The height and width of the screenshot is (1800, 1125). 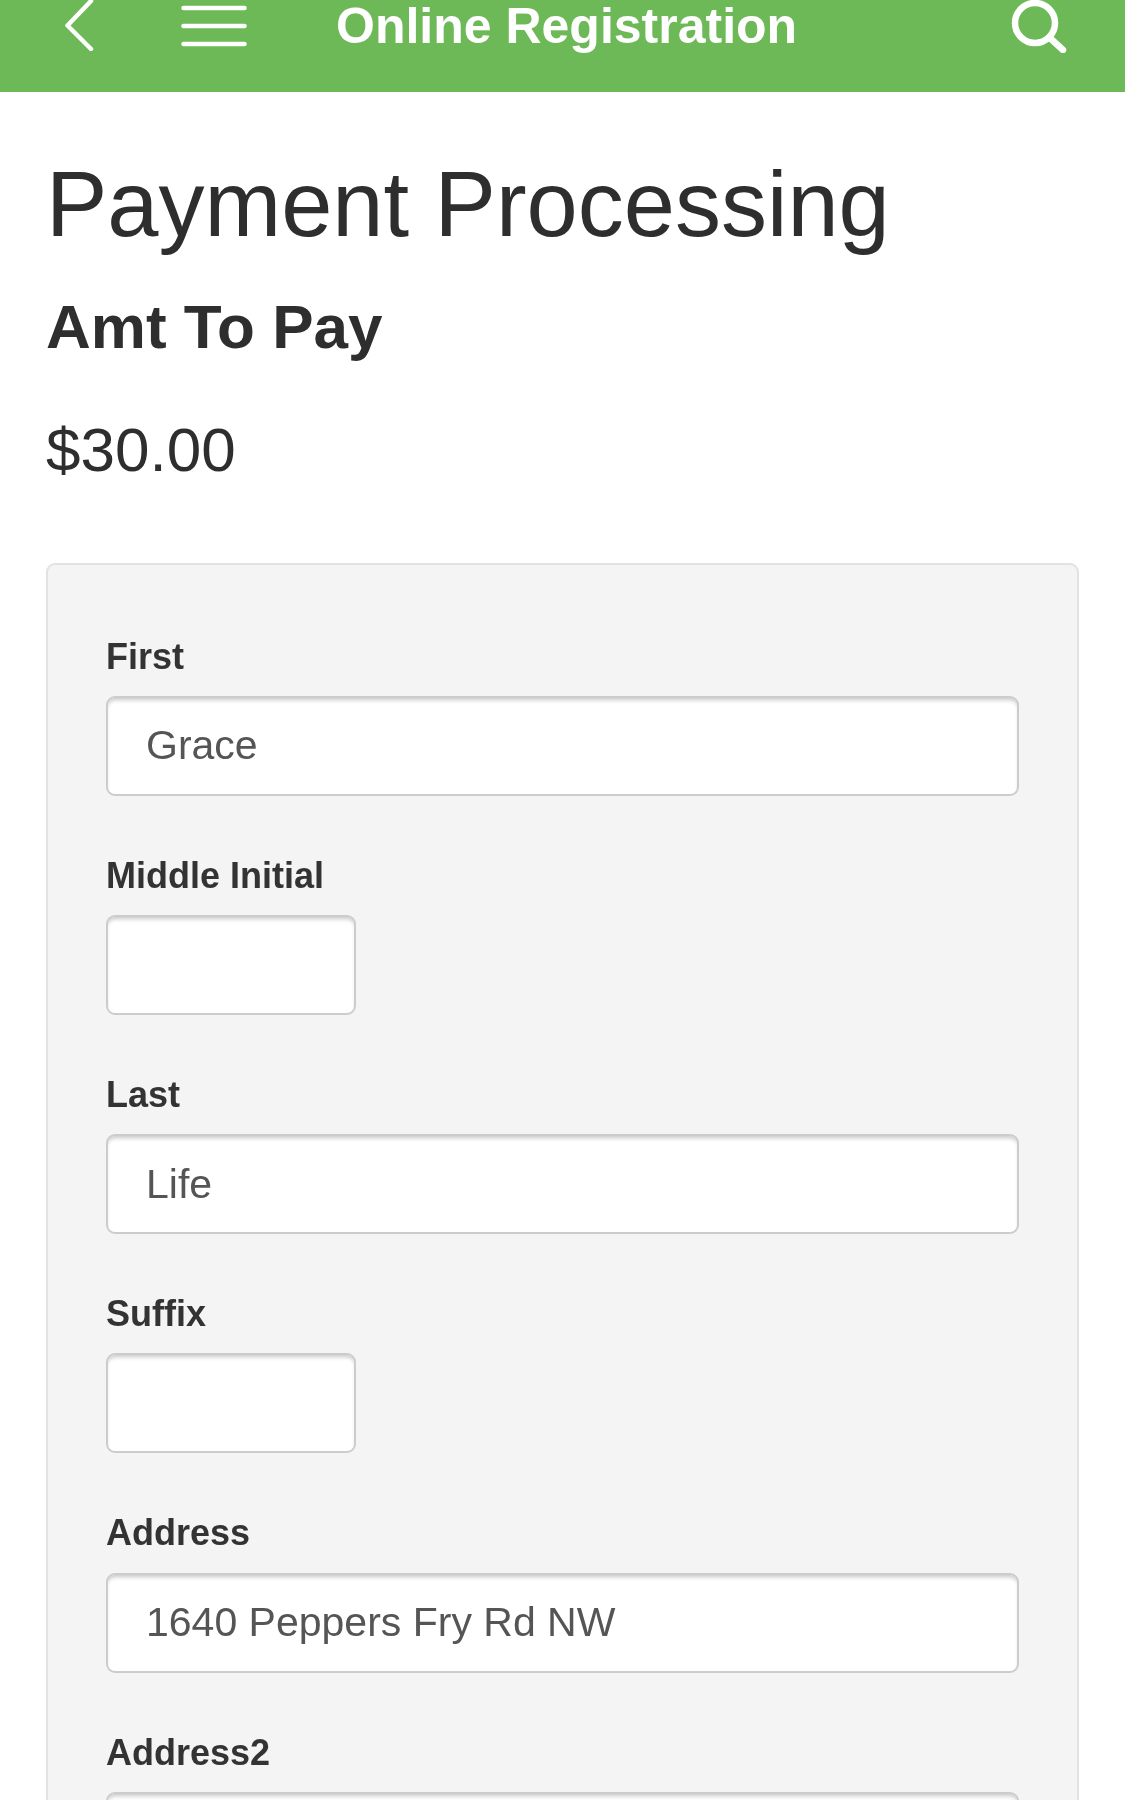 What do you see at coordinates (215, 875) in the screenshot?
I see `field-label: Middle Initial` at bounding box center [215, 875].